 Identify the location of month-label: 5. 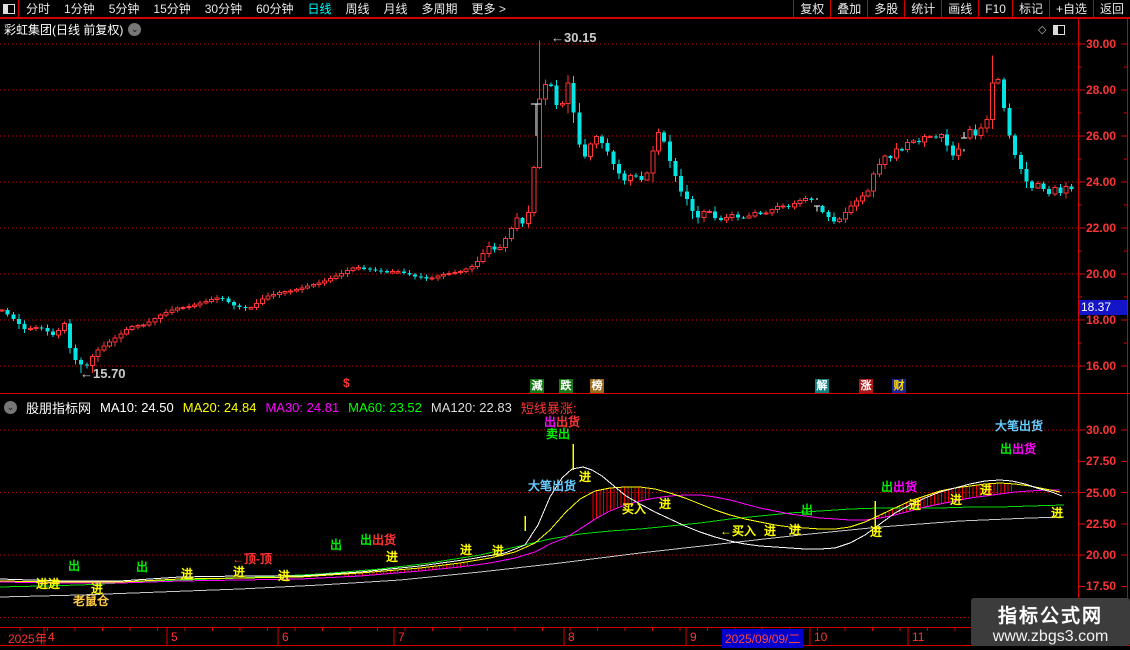
(174, 637).